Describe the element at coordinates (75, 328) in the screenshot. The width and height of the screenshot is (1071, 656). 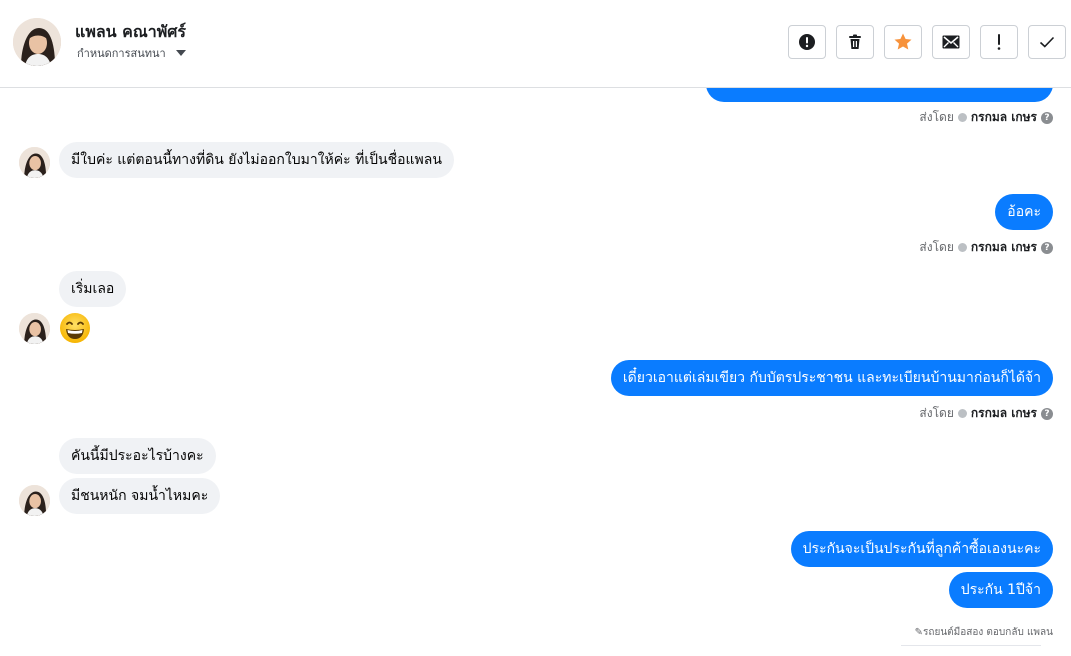
I see `grinning-face-icon` at that location.